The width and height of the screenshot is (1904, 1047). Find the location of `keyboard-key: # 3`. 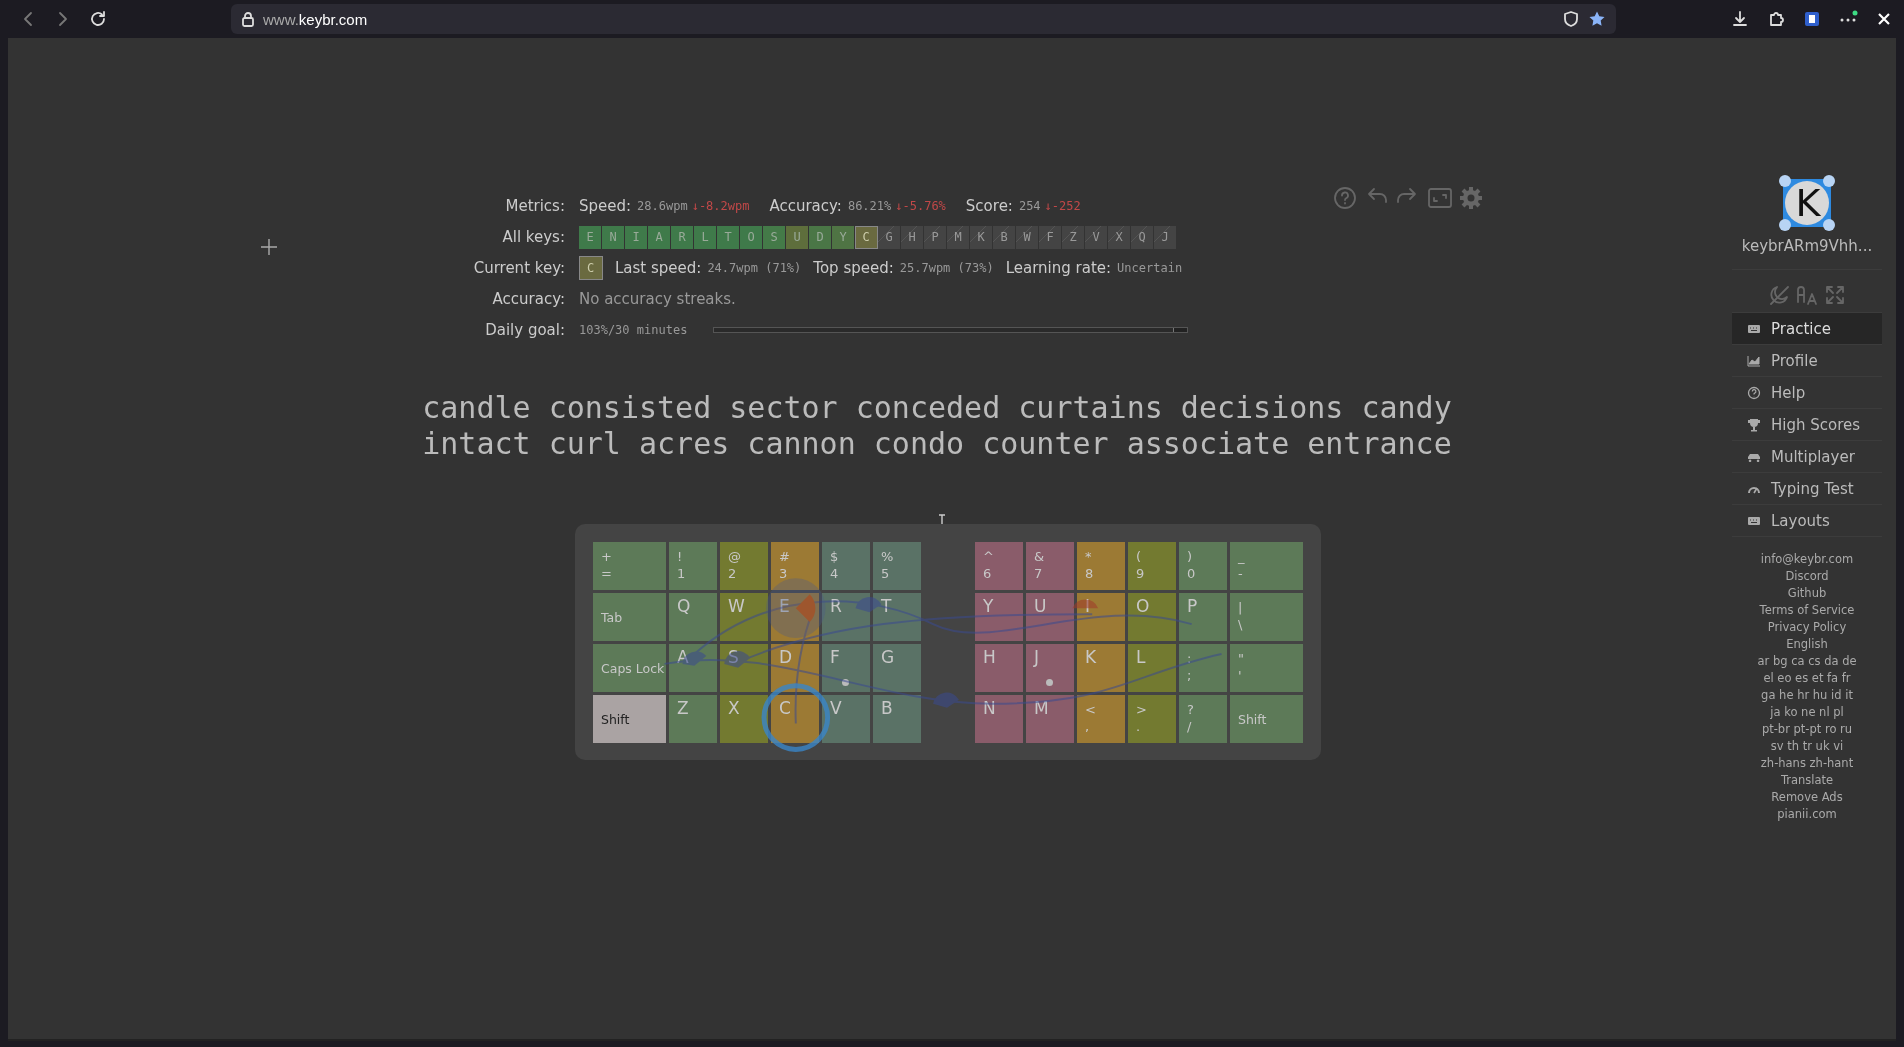

keyboard-key: # 3 is located at coordinates (795, 566).